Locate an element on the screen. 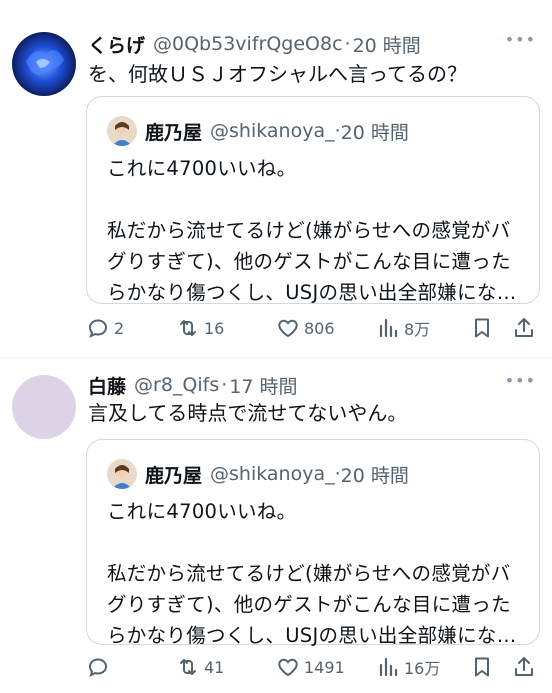  views-button: 16万 is located at coordinates (408, 667).